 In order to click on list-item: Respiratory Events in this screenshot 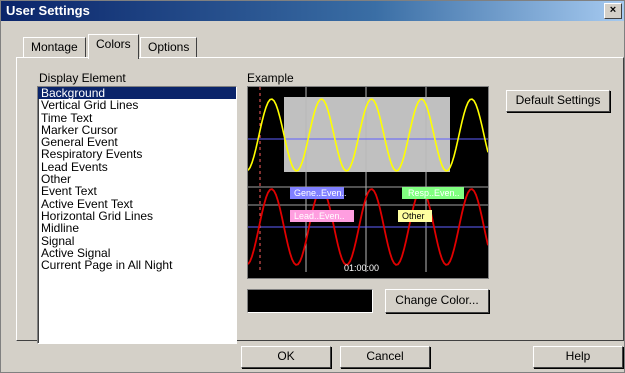, I will do `click(137, 154)`.